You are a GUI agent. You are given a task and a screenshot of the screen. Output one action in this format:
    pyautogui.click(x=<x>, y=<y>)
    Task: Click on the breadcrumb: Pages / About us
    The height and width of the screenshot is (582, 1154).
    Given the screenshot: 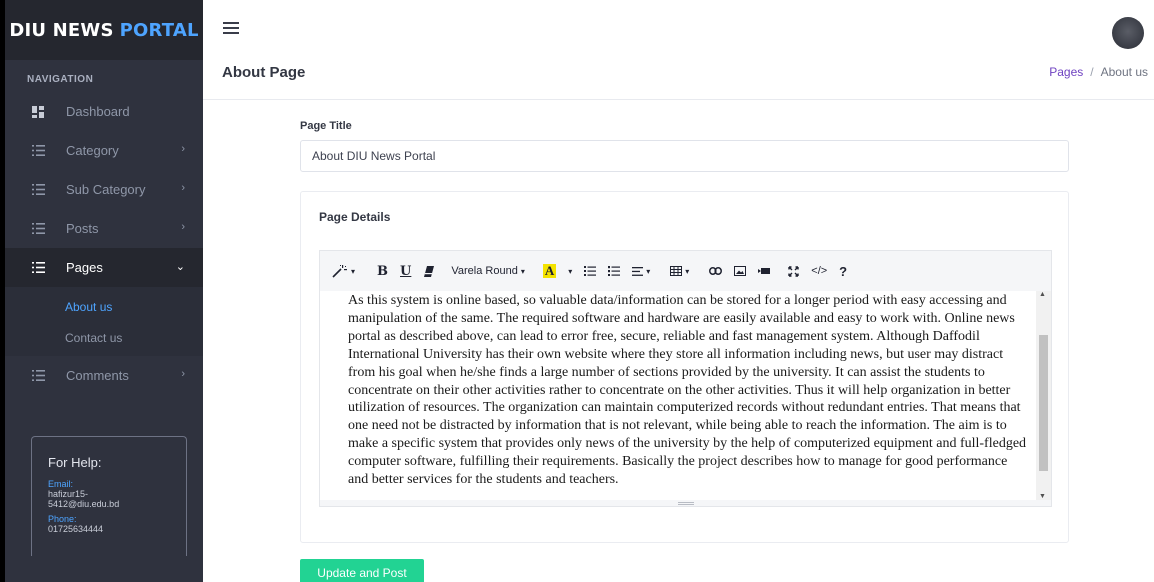 What is the action you would take?
    pyautogui.click(x=1098, y=72)
    